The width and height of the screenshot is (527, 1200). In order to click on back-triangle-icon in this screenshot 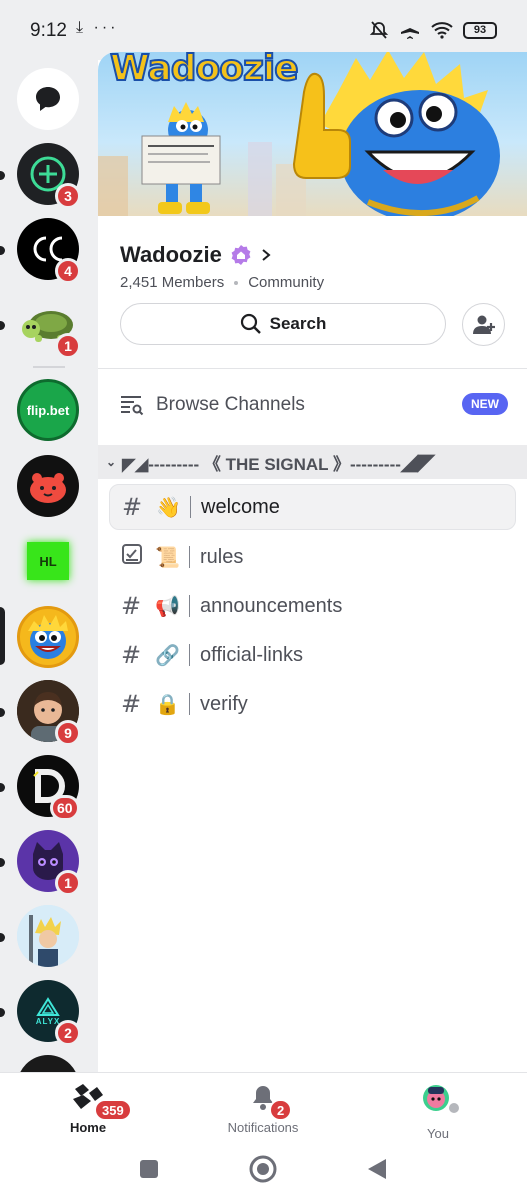, I will do `click(377, 1169)`.